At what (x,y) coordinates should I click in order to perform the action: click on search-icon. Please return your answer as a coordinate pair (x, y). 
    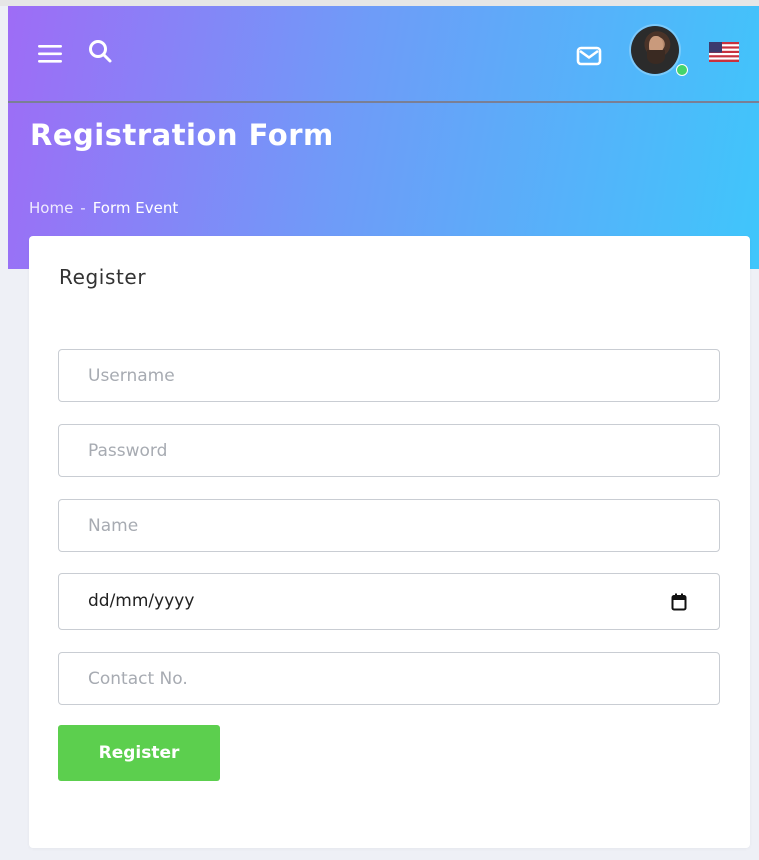
    Looking at the image, I should click on (101, 52).